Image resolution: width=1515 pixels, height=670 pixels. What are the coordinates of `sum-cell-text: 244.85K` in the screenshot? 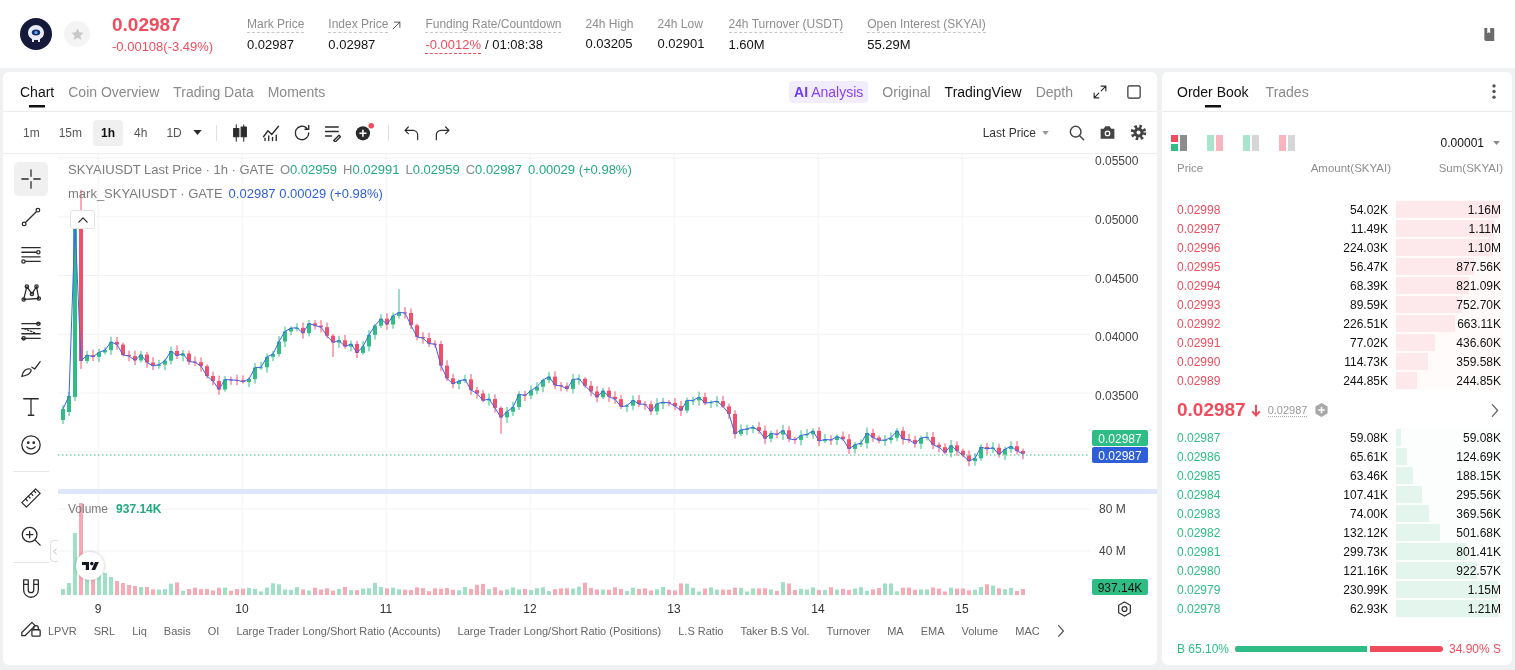 It's located at (1479, 380).